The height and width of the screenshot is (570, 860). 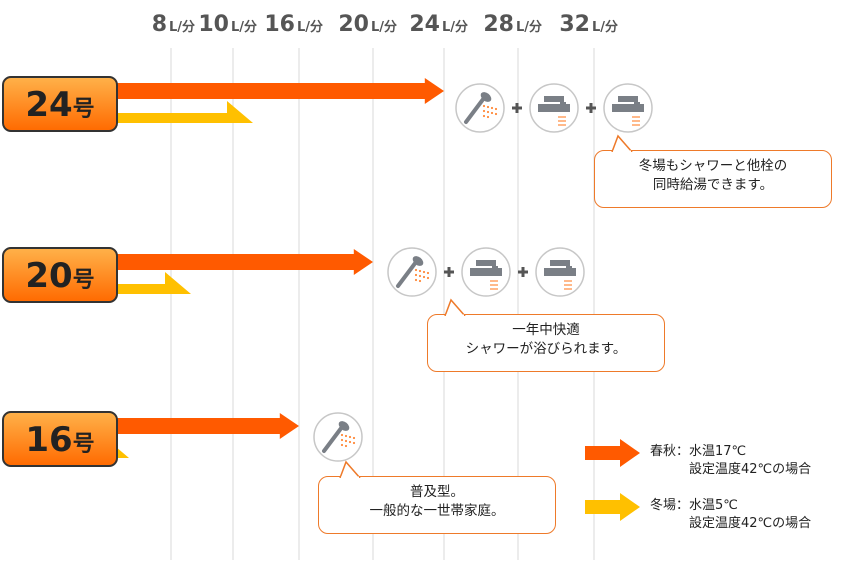 I want to click on annotation-bubble: 普及型。一般的な一世帯家庭。, so click(x=437, y=505).